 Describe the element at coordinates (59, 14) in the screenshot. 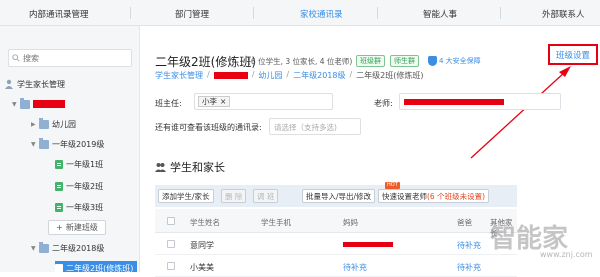

I see `tab-internal-directory: 内部通讯录管理` at that location.